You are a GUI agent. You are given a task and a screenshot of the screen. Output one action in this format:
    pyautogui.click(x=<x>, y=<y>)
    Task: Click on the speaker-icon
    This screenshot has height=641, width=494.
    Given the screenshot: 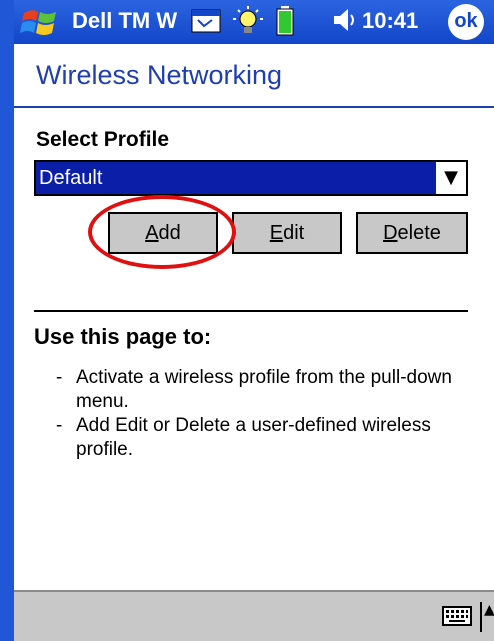 What is the action you would take?
    pyautogui.click(x=345, y=20)
    